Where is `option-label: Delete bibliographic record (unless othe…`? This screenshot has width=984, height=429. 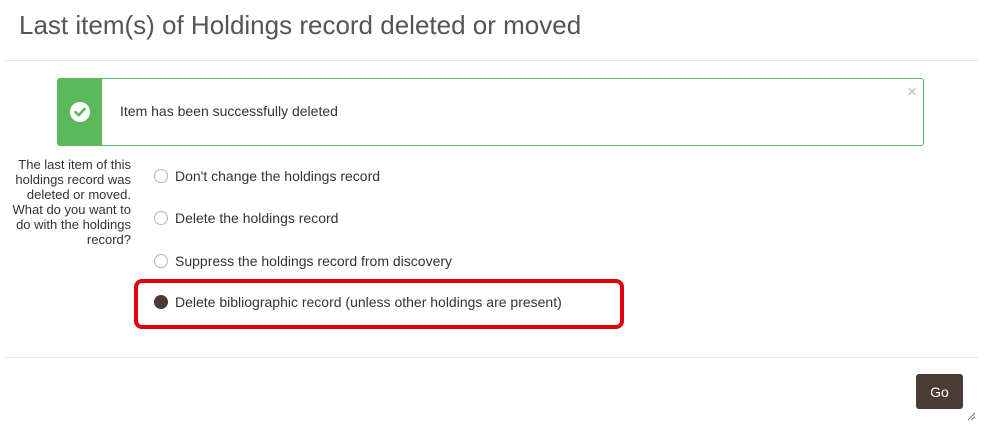 option-label: Delete bibliographic record (unless othe… is located at coordinates (368, 302).